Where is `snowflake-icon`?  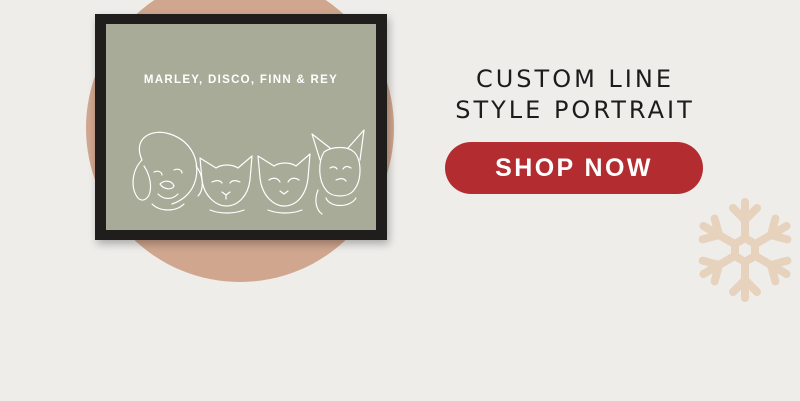 snowflake-icon is located at coordinates (745, 250).